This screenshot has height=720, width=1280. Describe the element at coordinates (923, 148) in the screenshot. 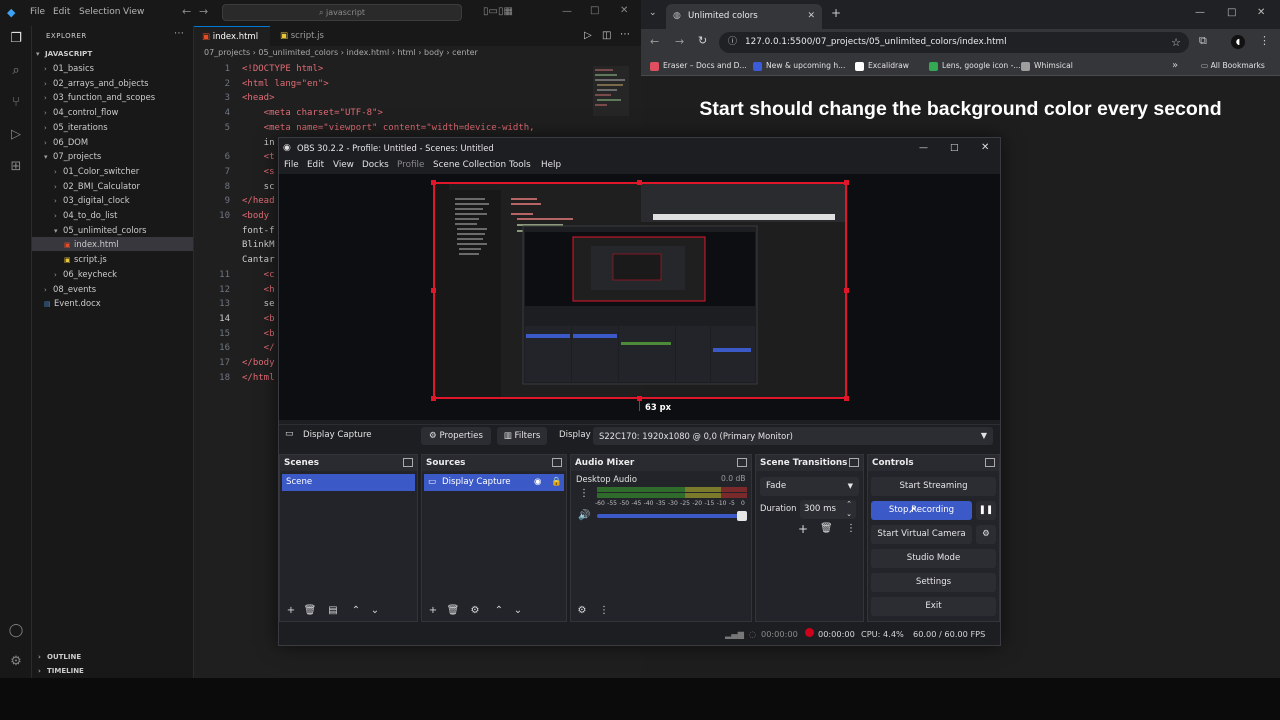

I see `obs-minimize-icon: —` at that location.